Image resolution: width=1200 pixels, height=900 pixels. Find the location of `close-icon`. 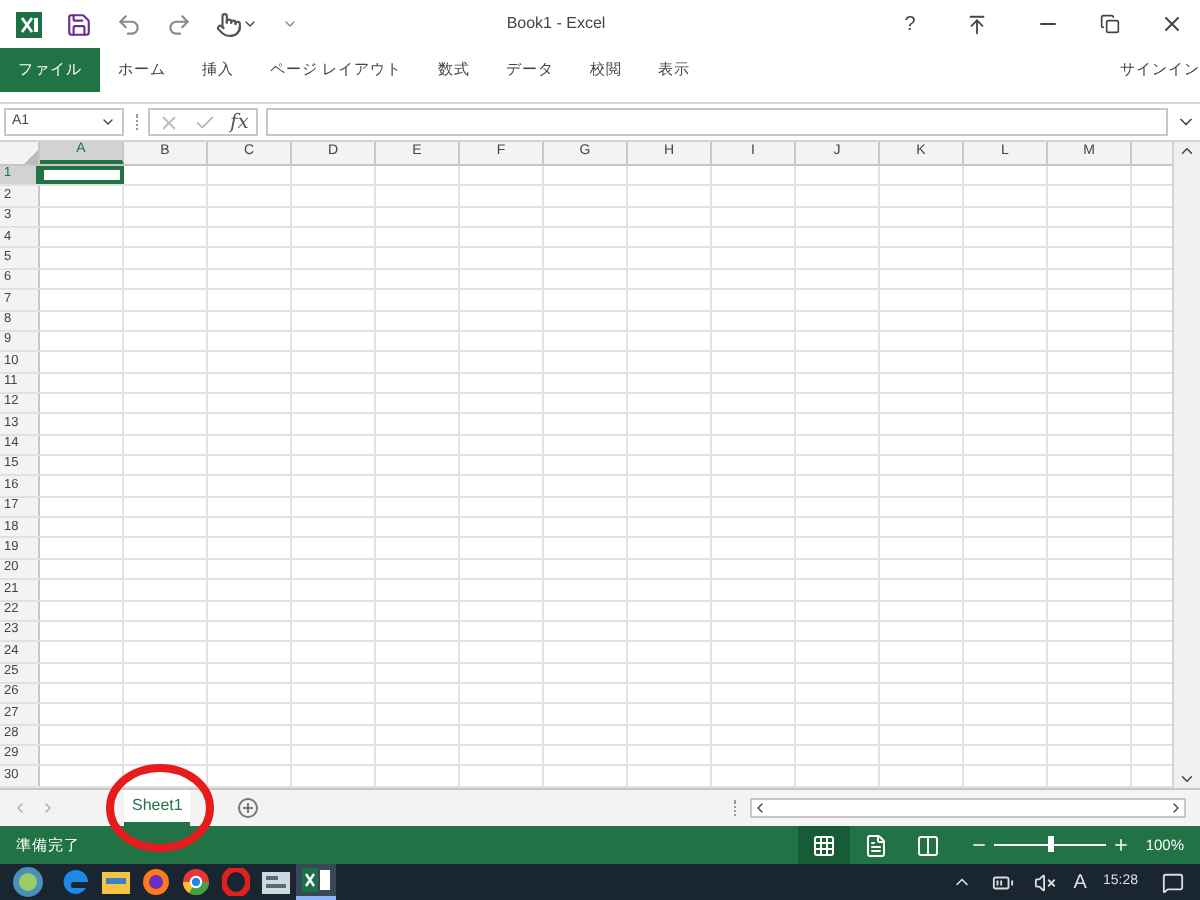

close-icon is located at coordinates (1172, 24).